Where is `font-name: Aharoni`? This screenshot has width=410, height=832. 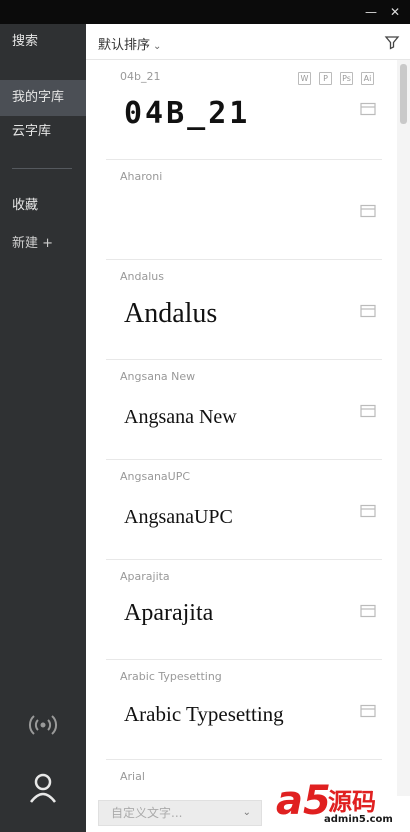 font-name: Aharoni is located at coordinates (141, 176).